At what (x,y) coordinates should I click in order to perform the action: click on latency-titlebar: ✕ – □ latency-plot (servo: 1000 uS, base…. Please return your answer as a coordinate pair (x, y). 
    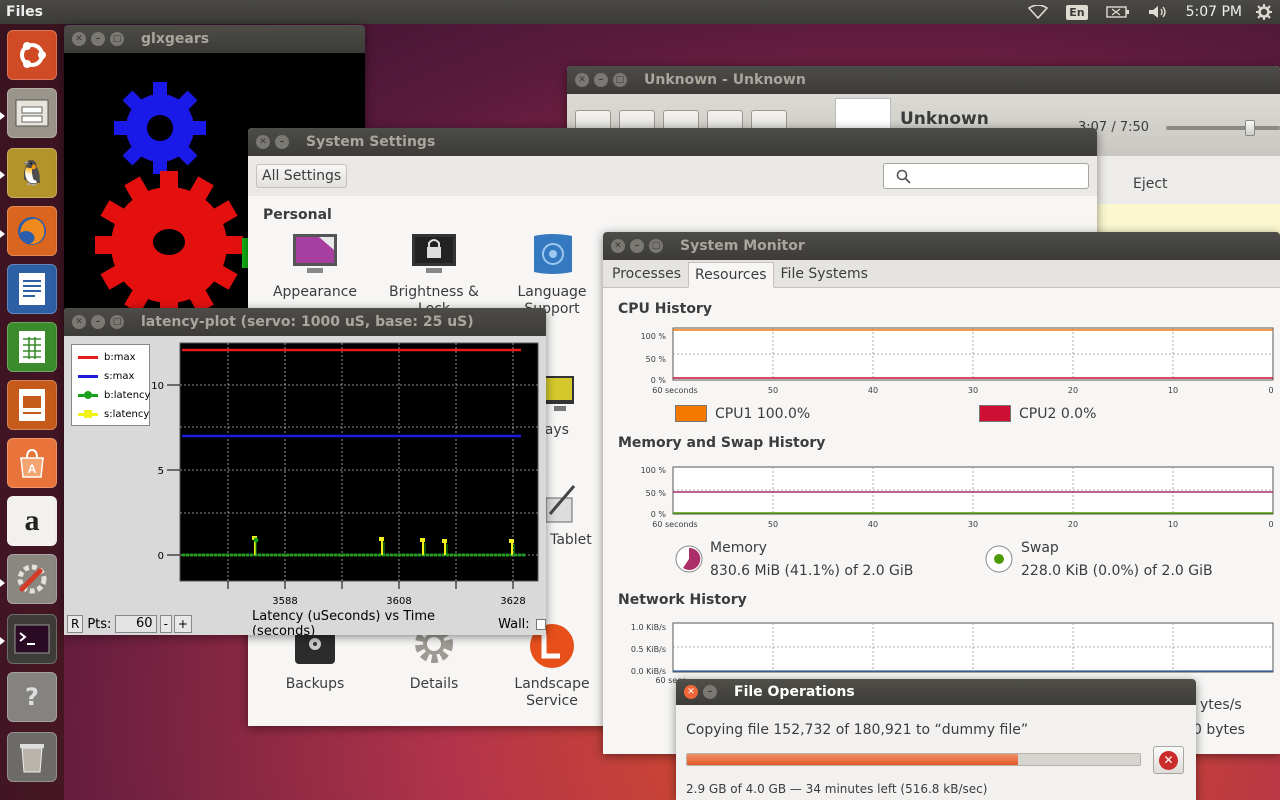
    Looking at the image, I should click on (305, 322).